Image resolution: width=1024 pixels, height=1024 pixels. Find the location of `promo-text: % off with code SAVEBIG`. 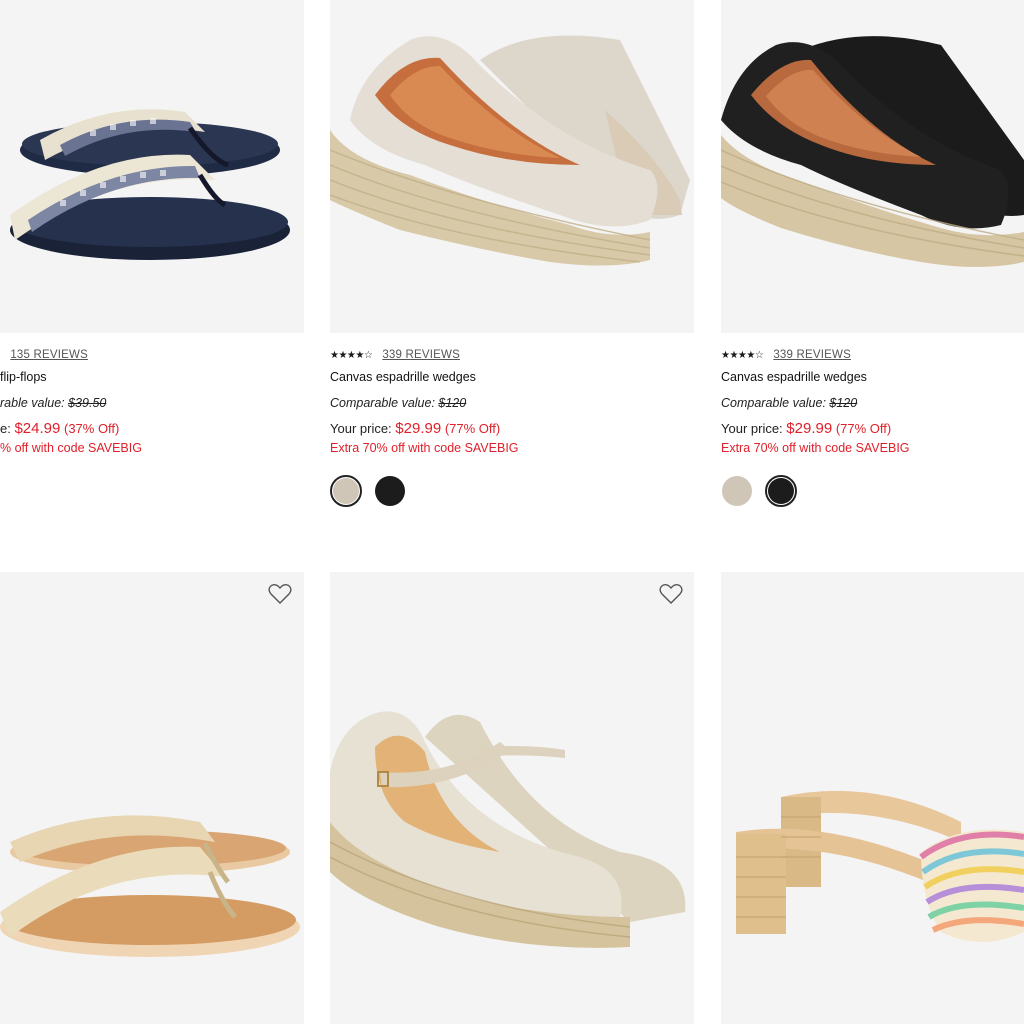

promo-text: % off with code SAVEBIG is located at coordinates (71, 448).